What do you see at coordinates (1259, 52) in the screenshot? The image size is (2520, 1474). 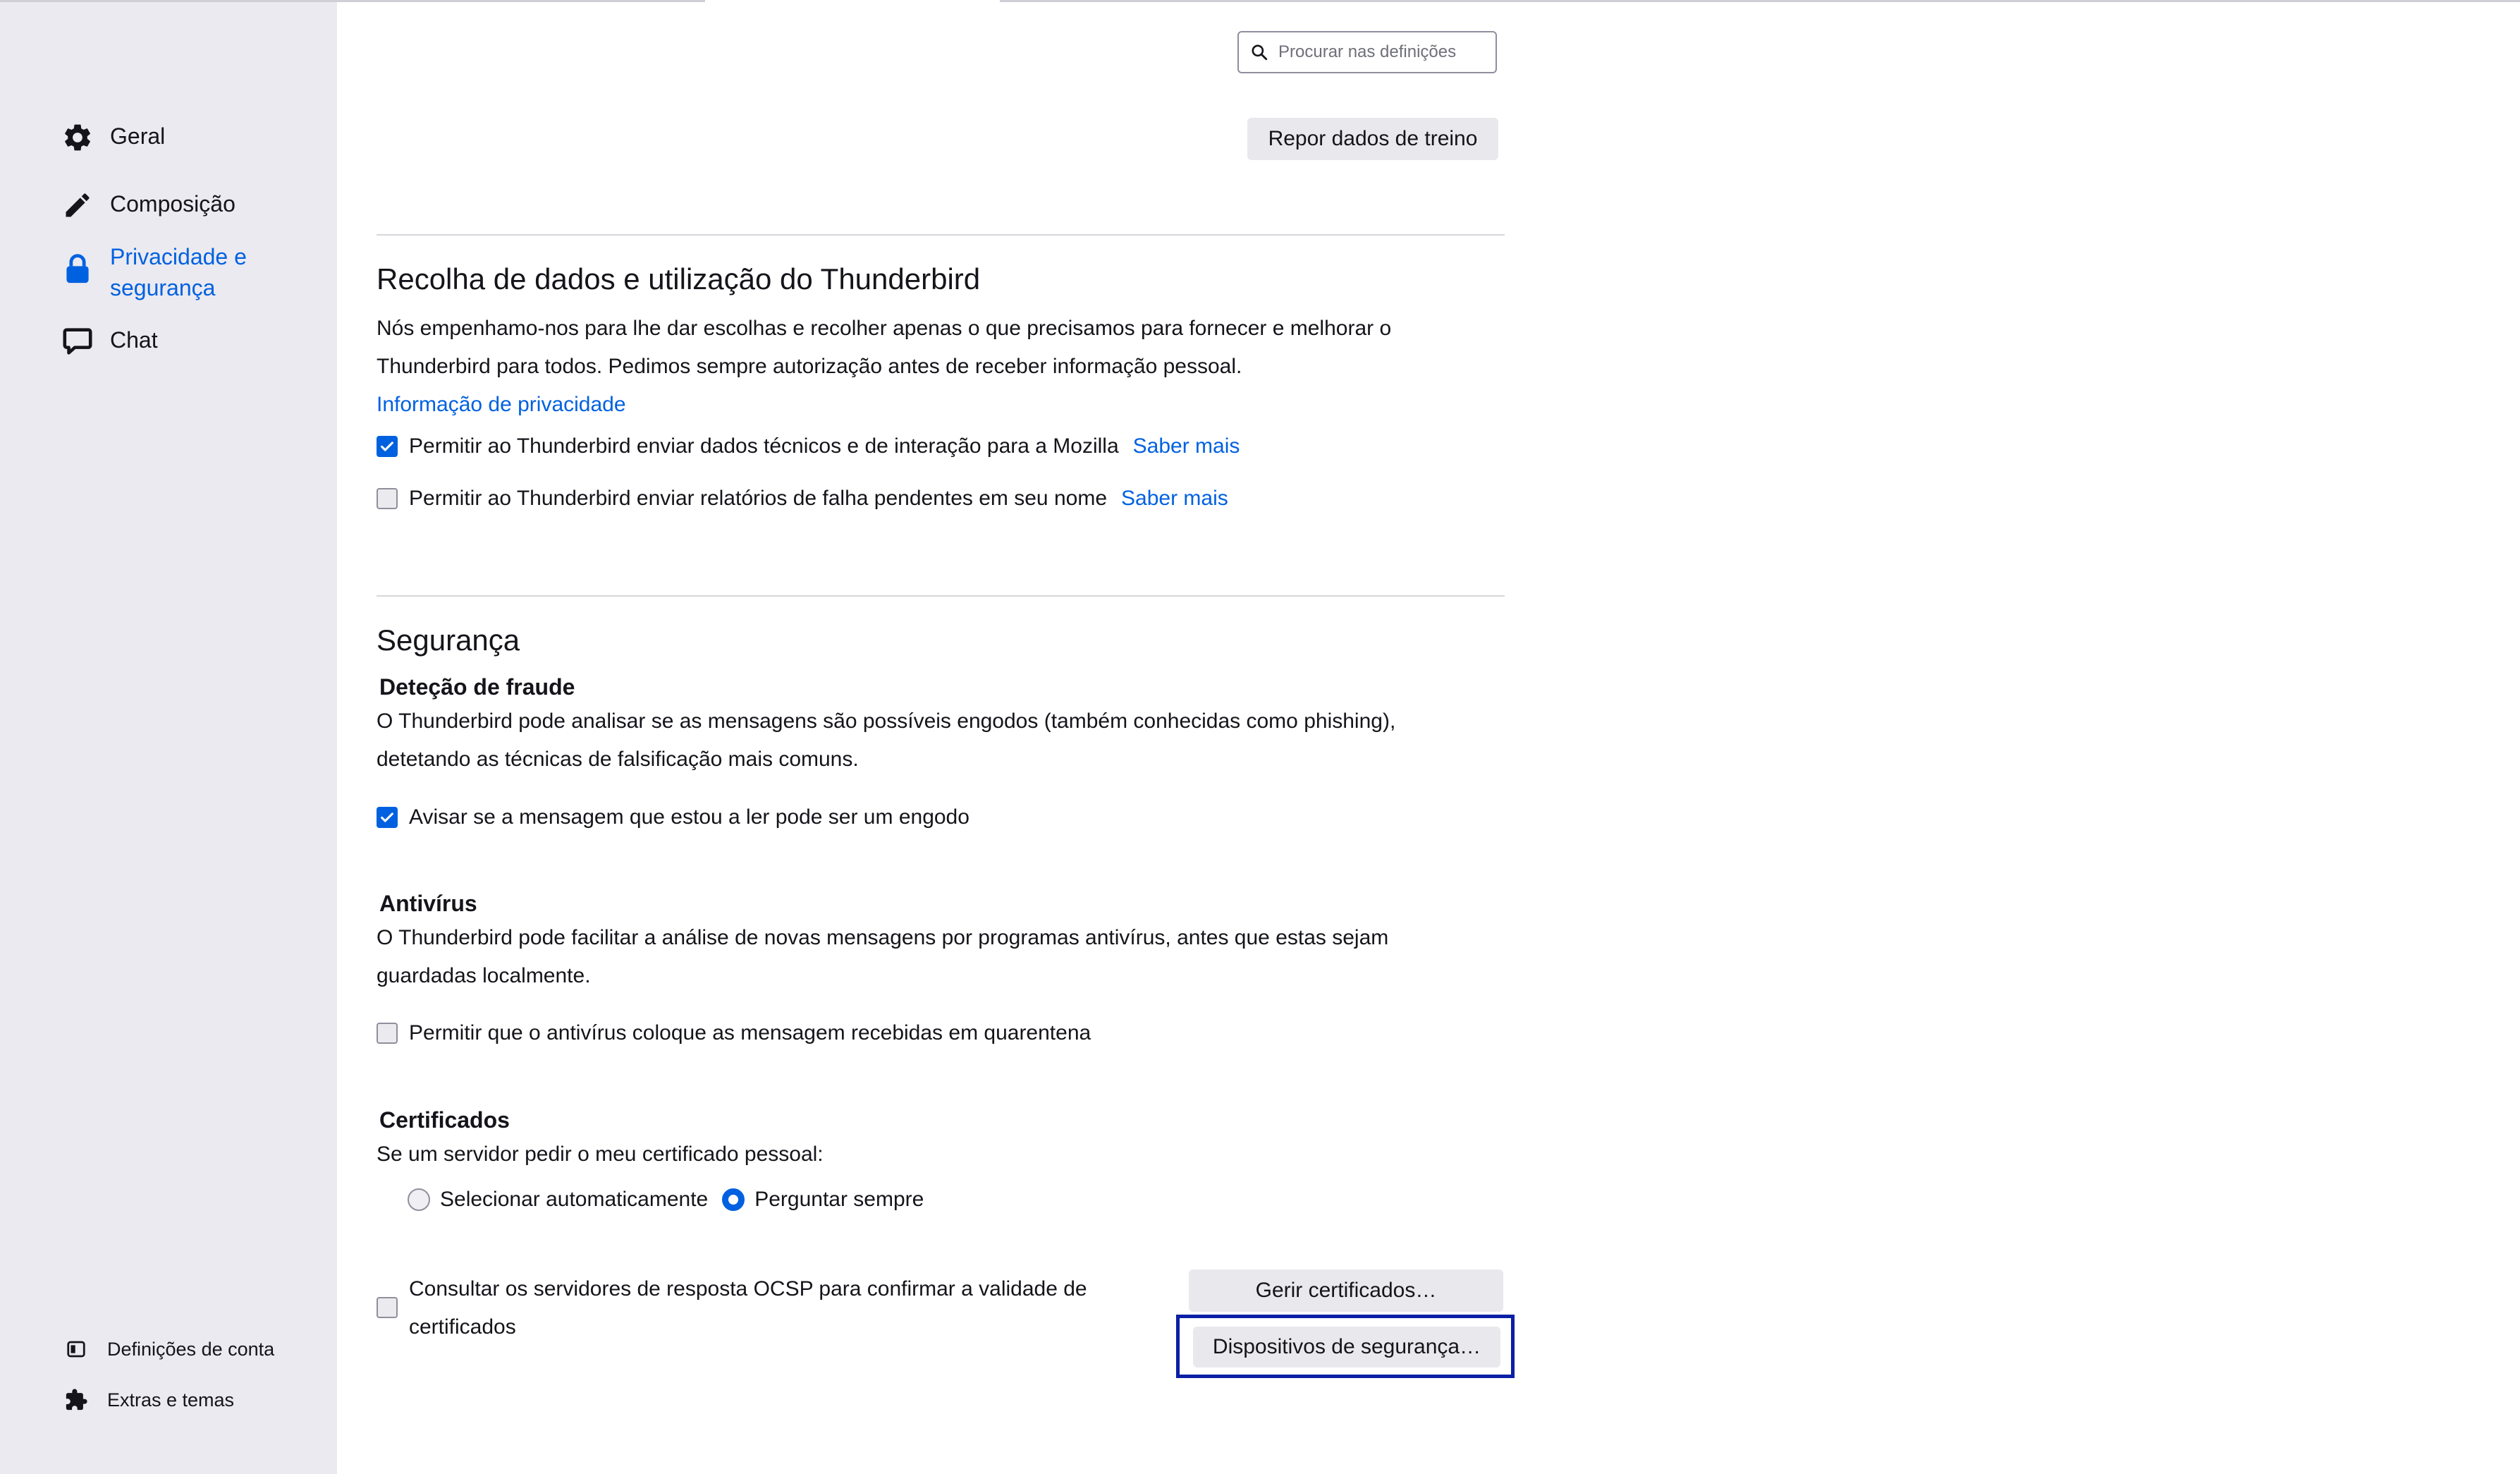 I see `search-icon` at bounding box center [1259, 52].